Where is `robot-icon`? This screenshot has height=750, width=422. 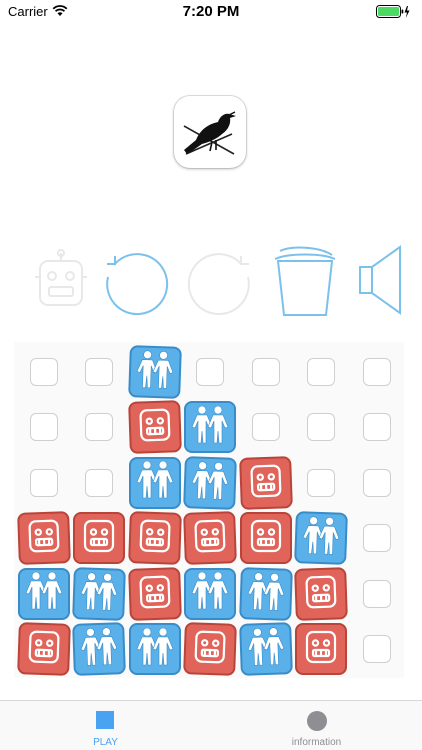 robot-icon is located at coordinates (61, 282).